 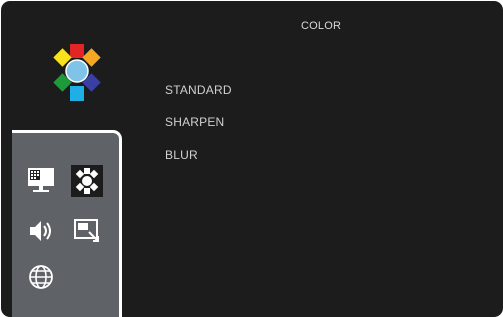 I want to click on menu-item-sharpen: SHARPEN, so click(x=194, y=122).